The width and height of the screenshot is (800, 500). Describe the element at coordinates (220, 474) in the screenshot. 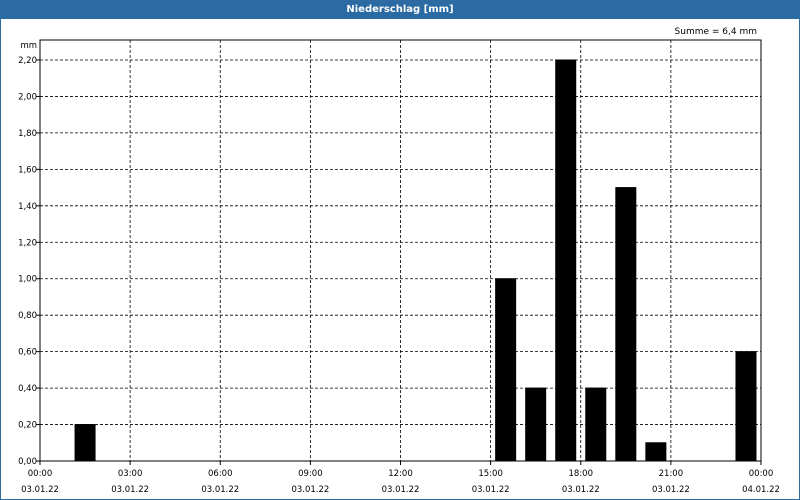

I see `x-tick-time-label: 06:00` at that location.